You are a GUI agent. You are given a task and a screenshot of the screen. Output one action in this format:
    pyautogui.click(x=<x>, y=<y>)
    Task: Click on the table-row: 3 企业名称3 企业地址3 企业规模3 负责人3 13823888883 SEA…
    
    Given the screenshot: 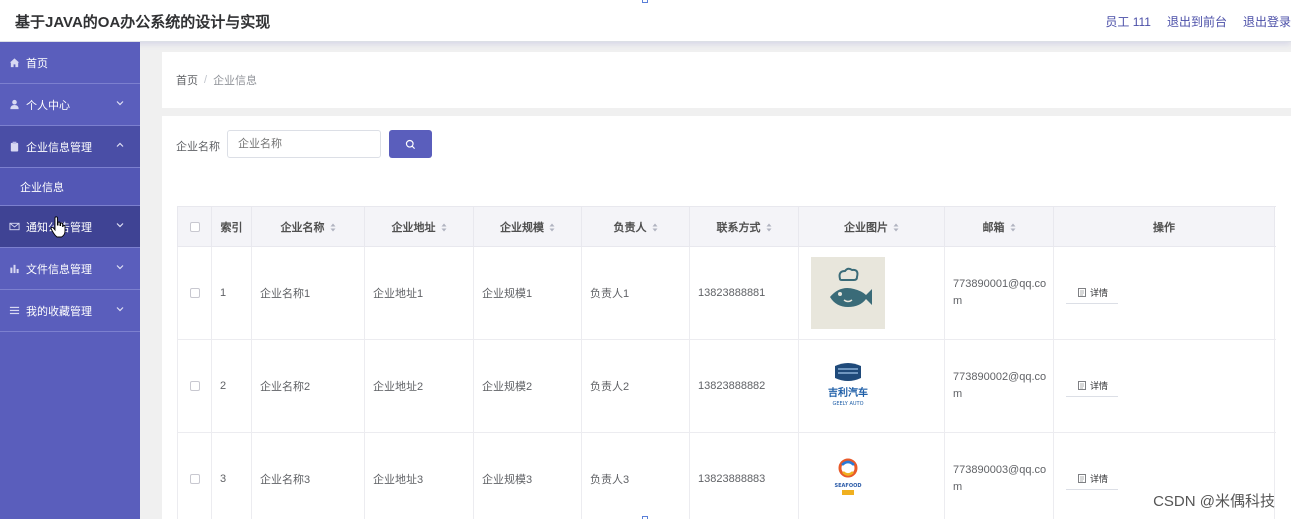 What is the action you would take?
    pyautogui.click(x=726, y=475)
    